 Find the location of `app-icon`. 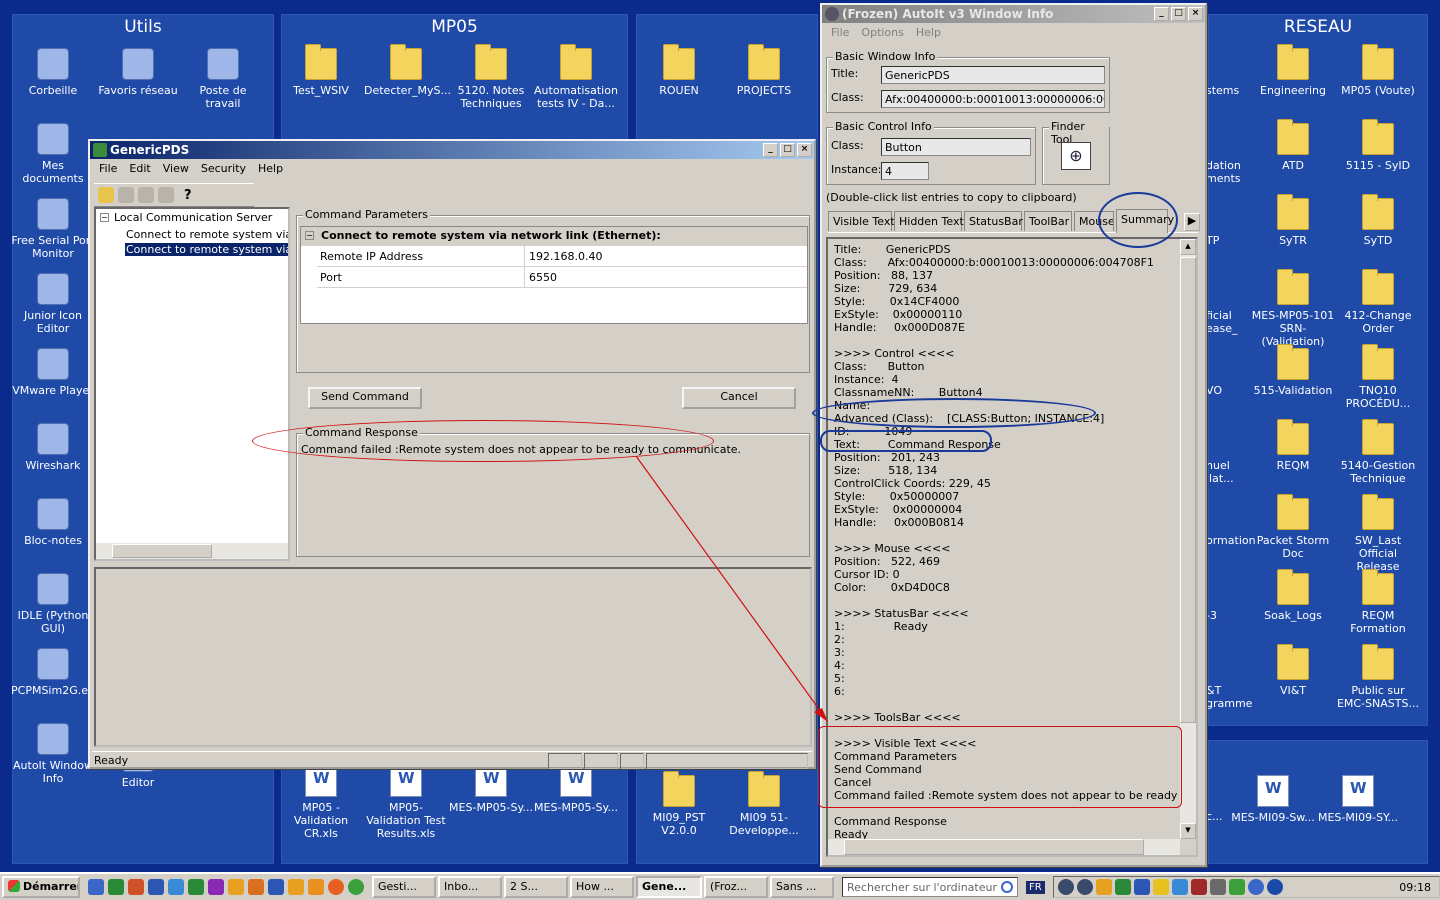

app-icon is located at coordinates (316, 887).